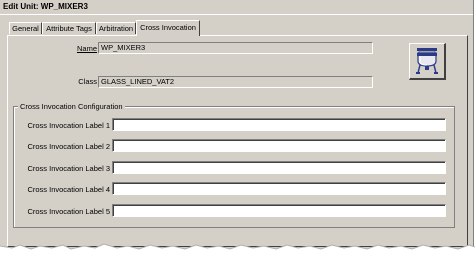 The height and width of the screenshot is (257, 475). Describe the element at coordinates (68, 211) in the screenshot. I see `cross-invocation-label-5: Cross Invocation Label 5` at that location.